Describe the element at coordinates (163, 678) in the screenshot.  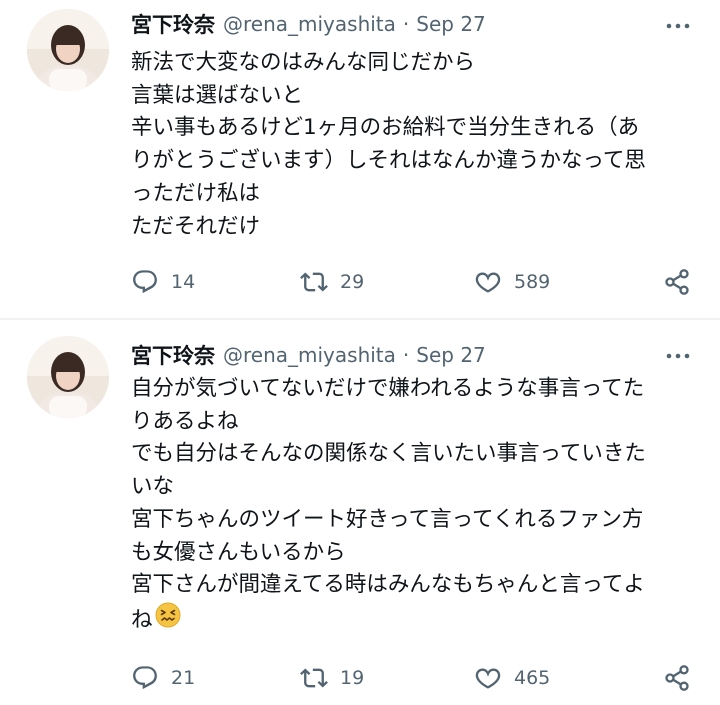
I see `reply-button: 21` at that location.